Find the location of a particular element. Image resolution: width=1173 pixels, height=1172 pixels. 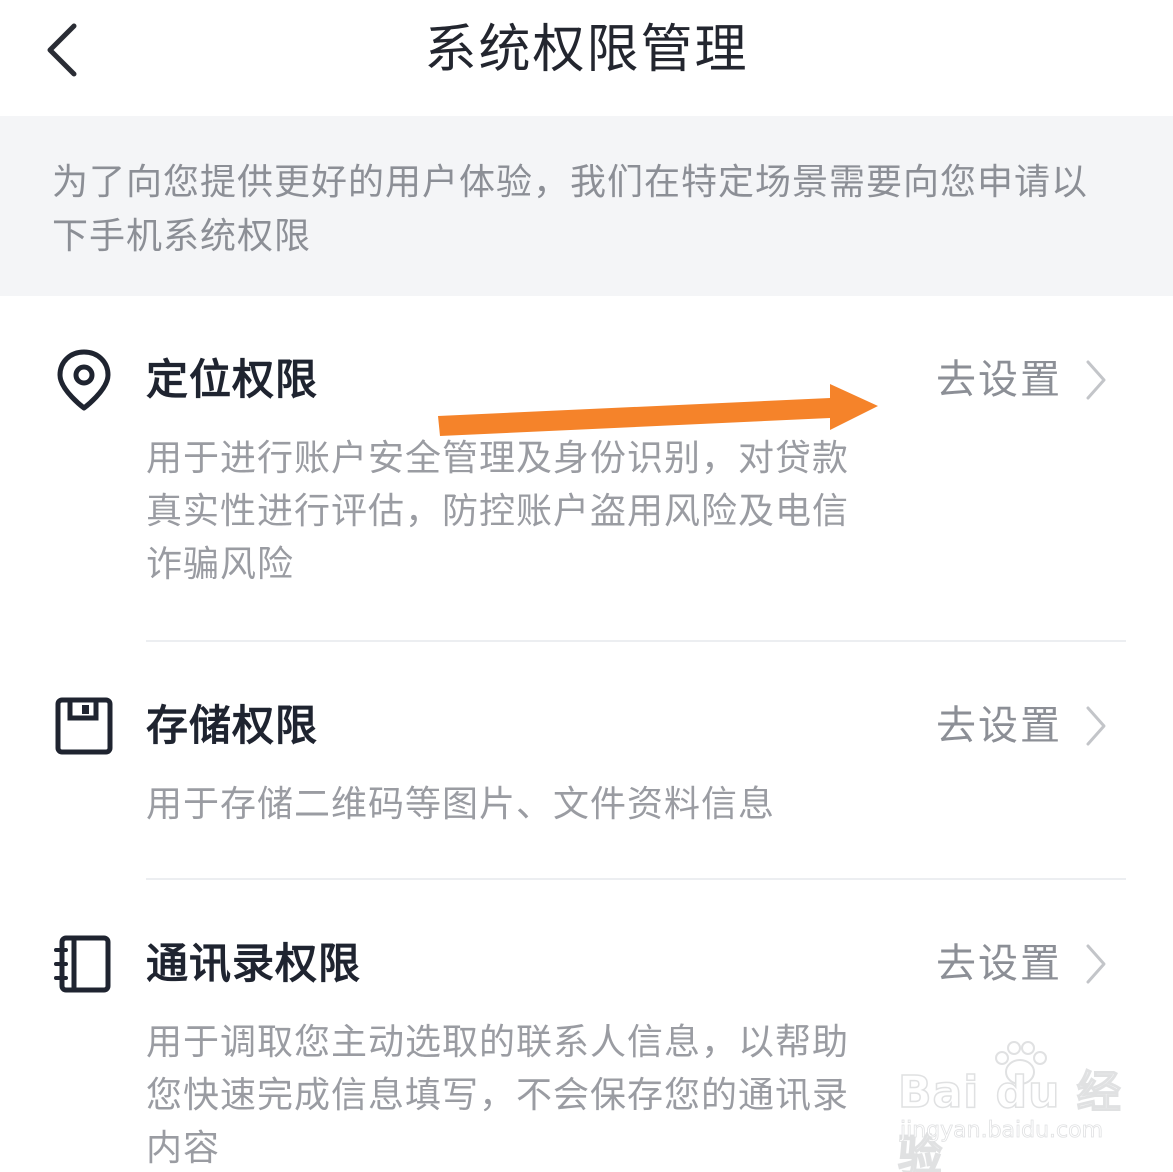

permission-title: 通讯录权限 is located at coordinates (254, 963).